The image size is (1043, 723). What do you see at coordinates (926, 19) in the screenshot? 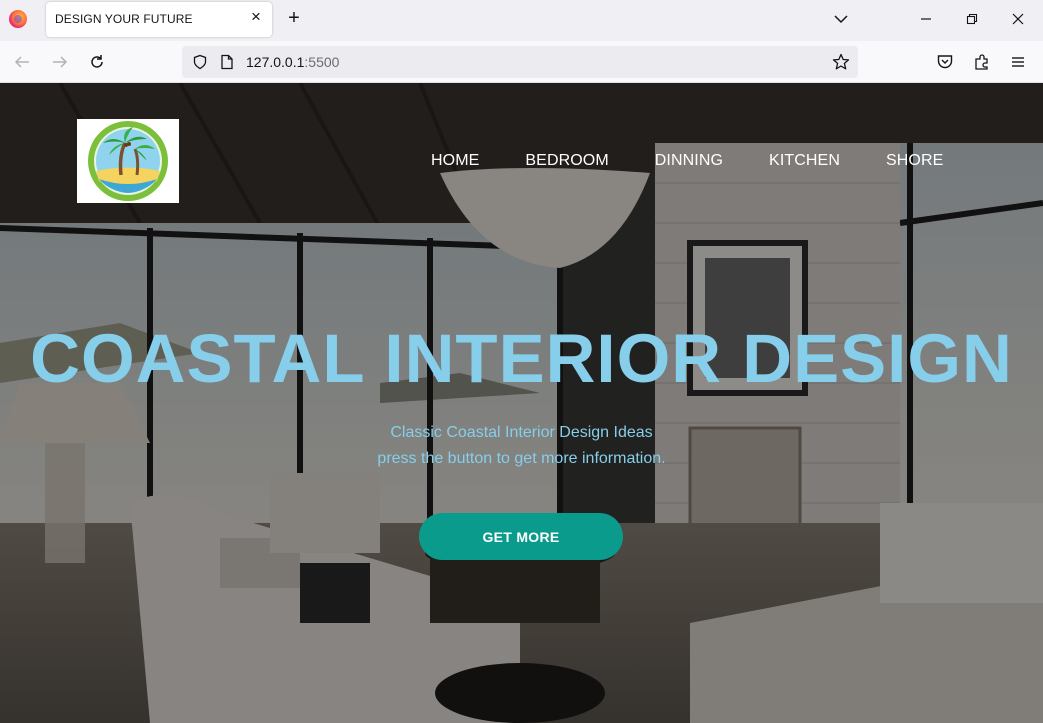
I see `minimize-icon` at bounding box center [926, 19].